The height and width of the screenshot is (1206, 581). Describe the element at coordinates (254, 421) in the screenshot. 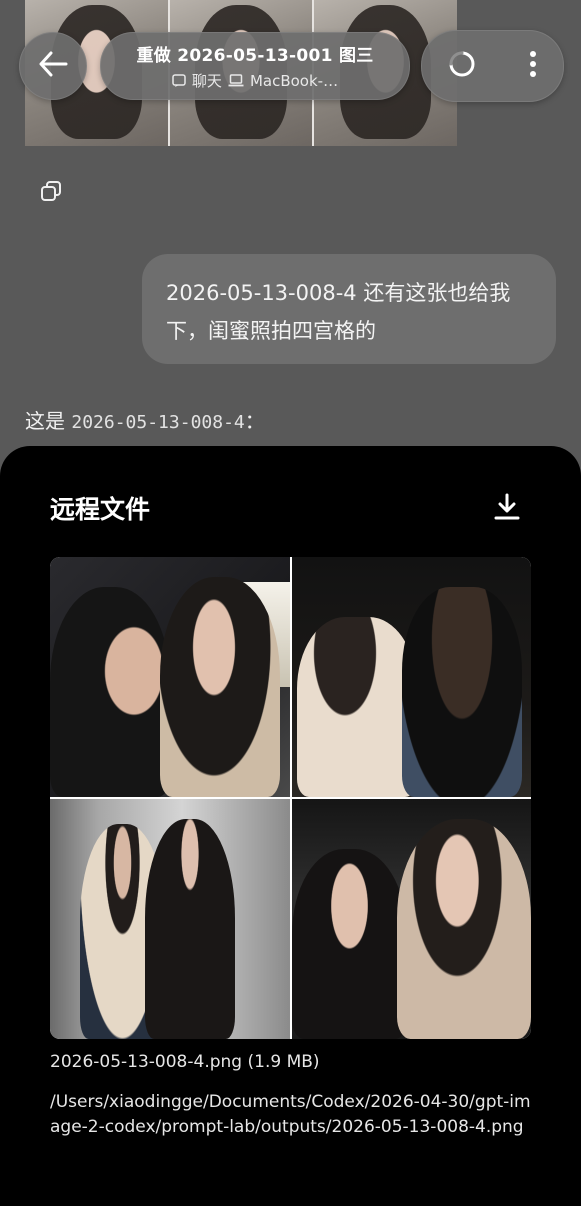

I see `reply-suffix: ：` at that location.